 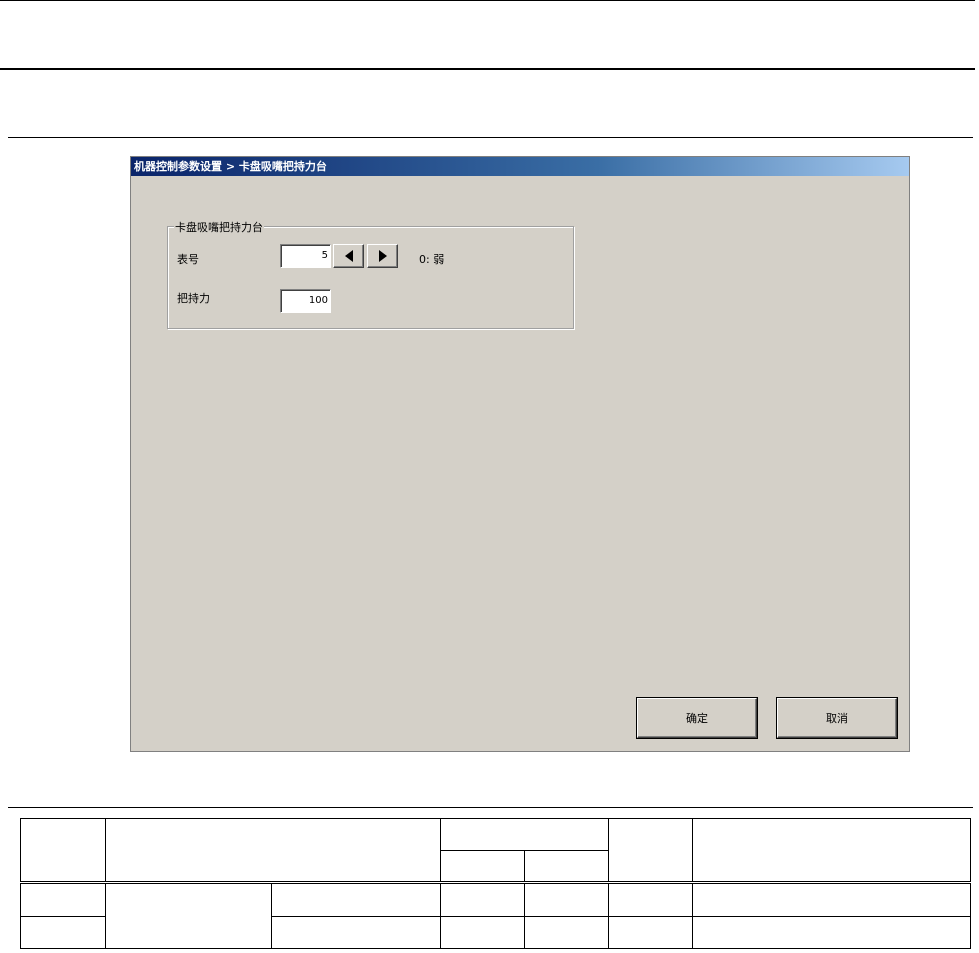 I want to click on page-top-rule, so click(x=487, y=0).